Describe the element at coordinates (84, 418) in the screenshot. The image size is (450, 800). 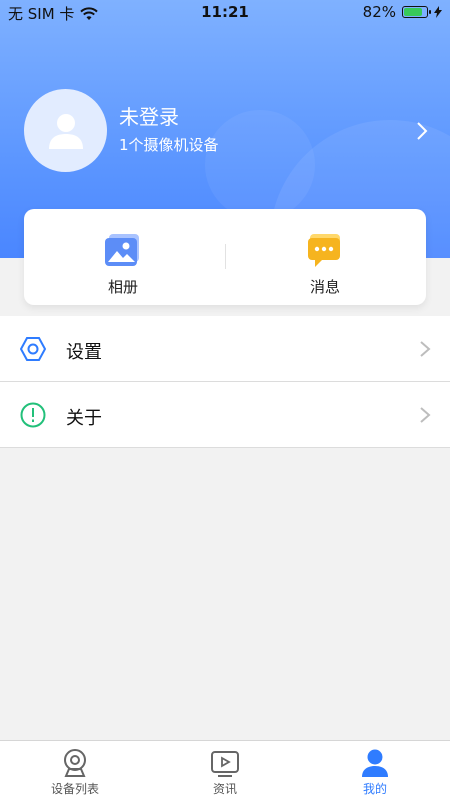
I see `menu-item-label: 关于` at that location.